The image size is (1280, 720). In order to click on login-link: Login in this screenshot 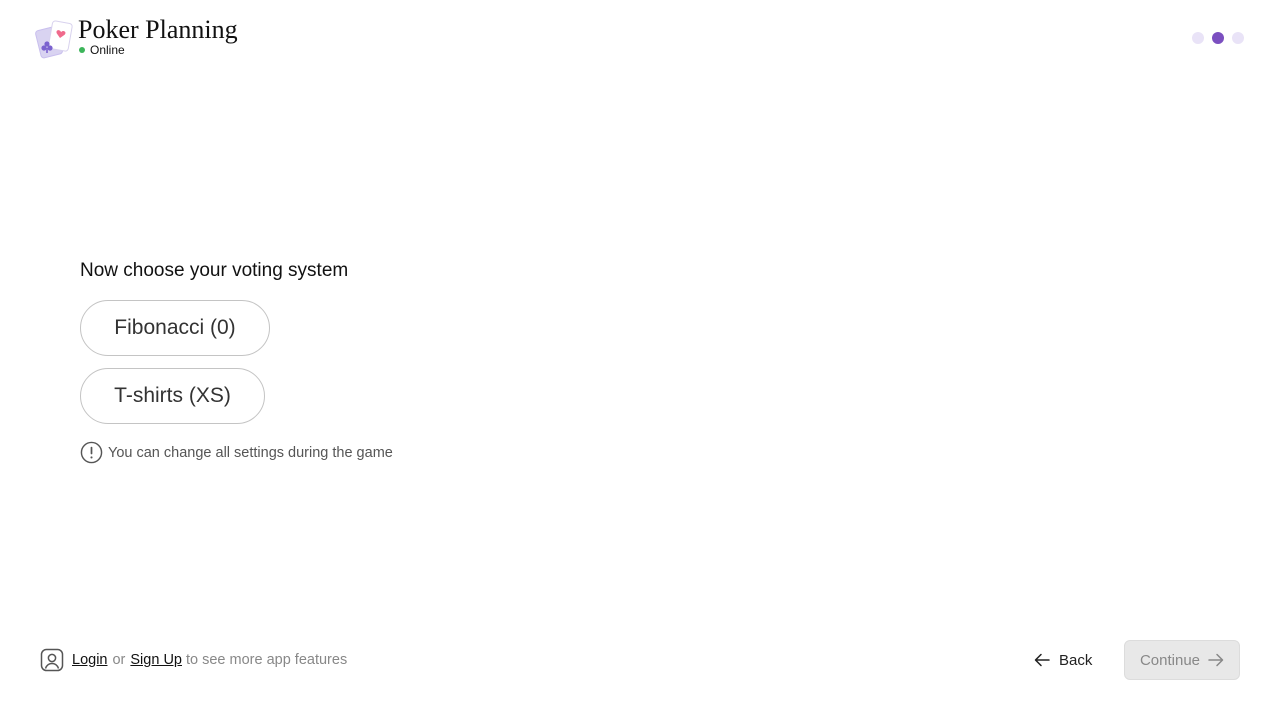, I will do `click(89, 660)`.